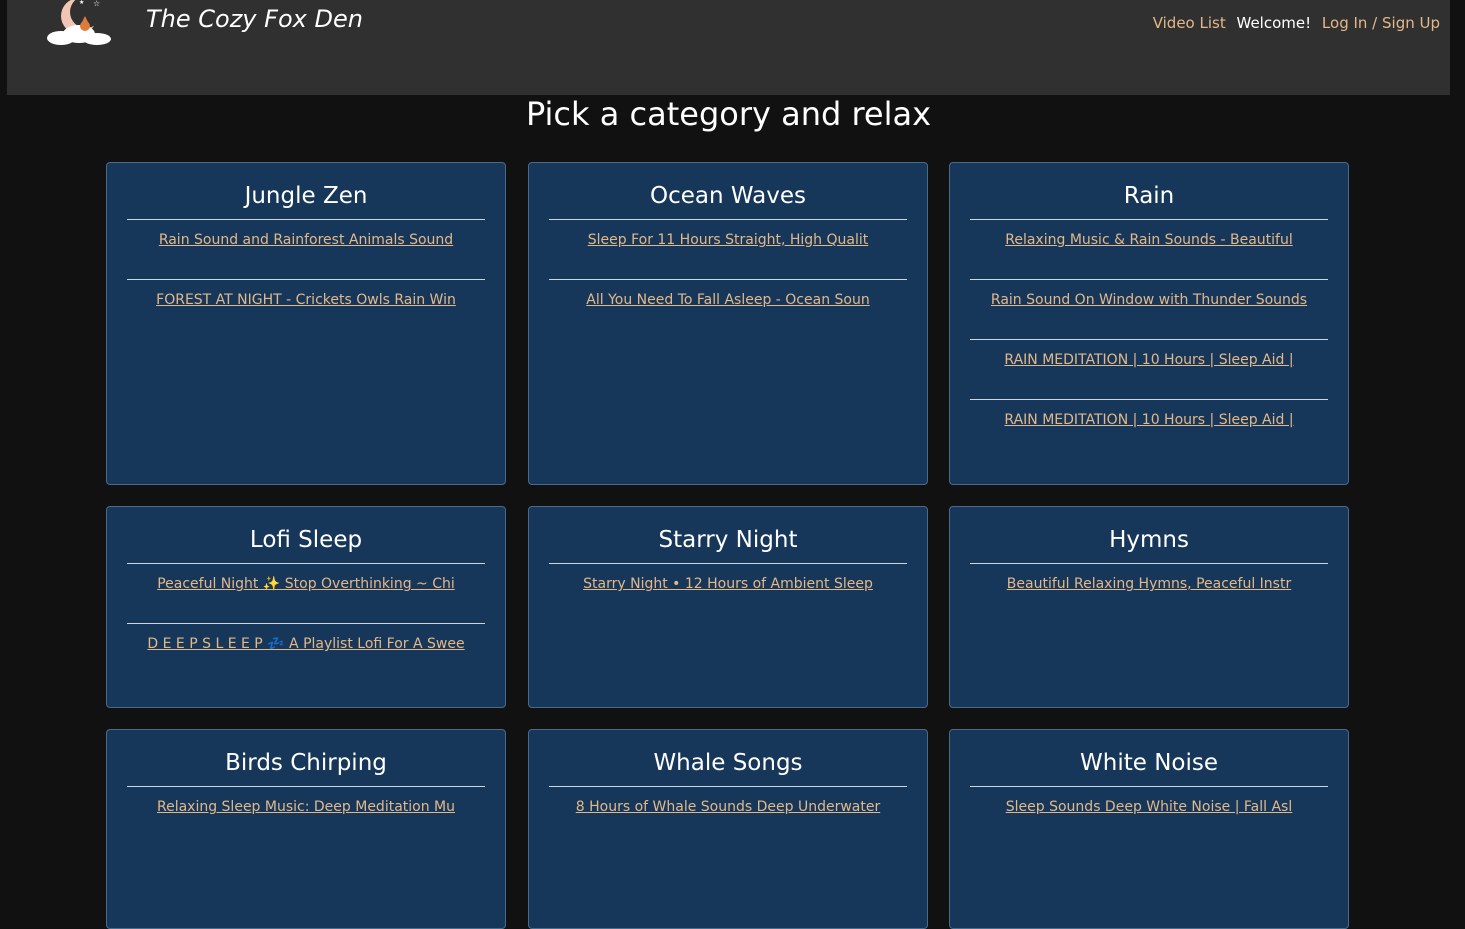 The image size is (1465, 929). Describe the element at coordinates (1149, 310) in the screenshot. I see `list-item: Rain Sound On Window with Thunder Sounds` at that location.